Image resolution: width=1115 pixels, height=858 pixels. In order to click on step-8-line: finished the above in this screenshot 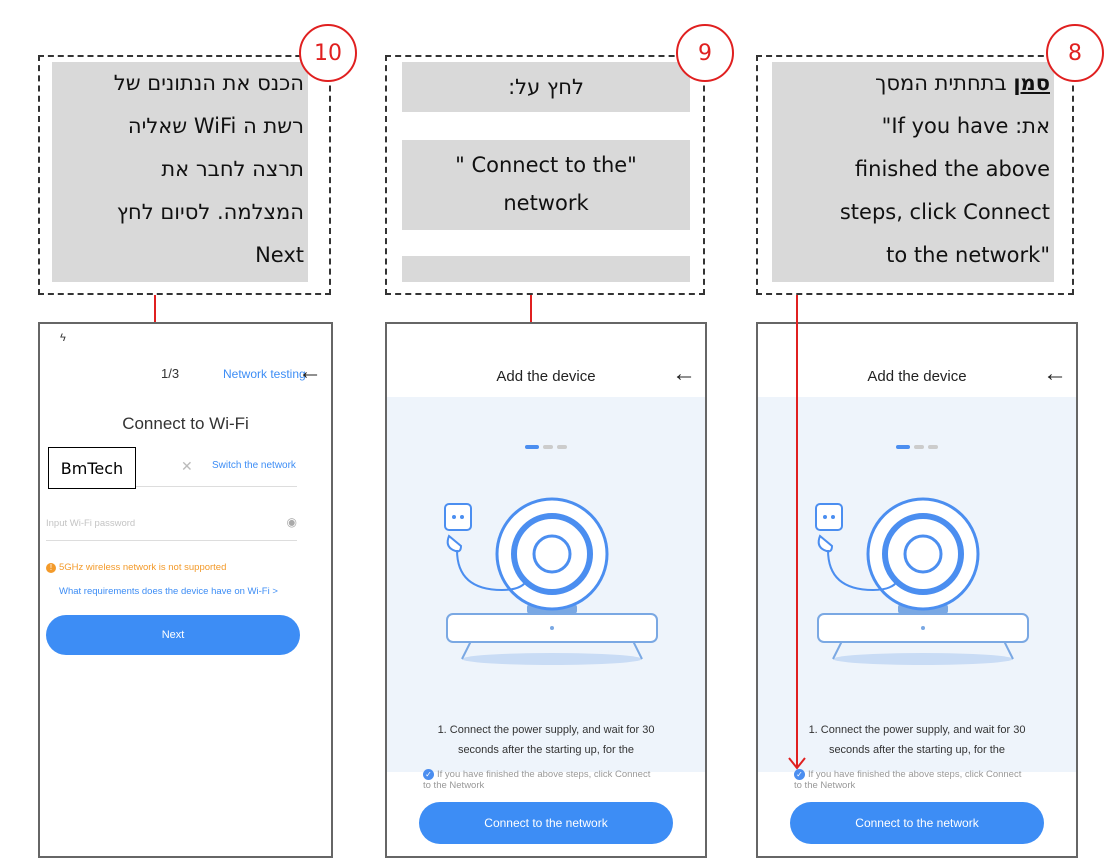, I will do `click(952, 169)`.